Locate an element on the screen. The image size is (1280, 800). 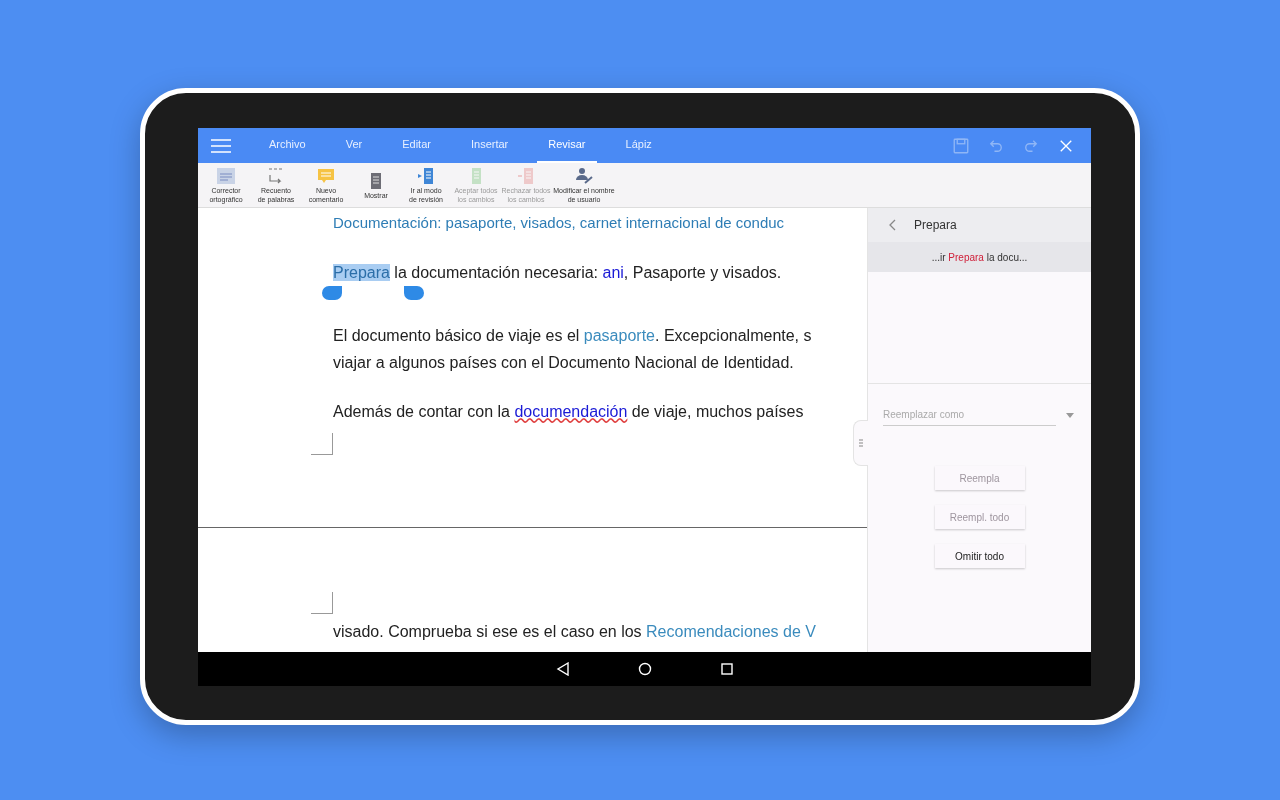
home-icon is located at coordinates (644, 669).